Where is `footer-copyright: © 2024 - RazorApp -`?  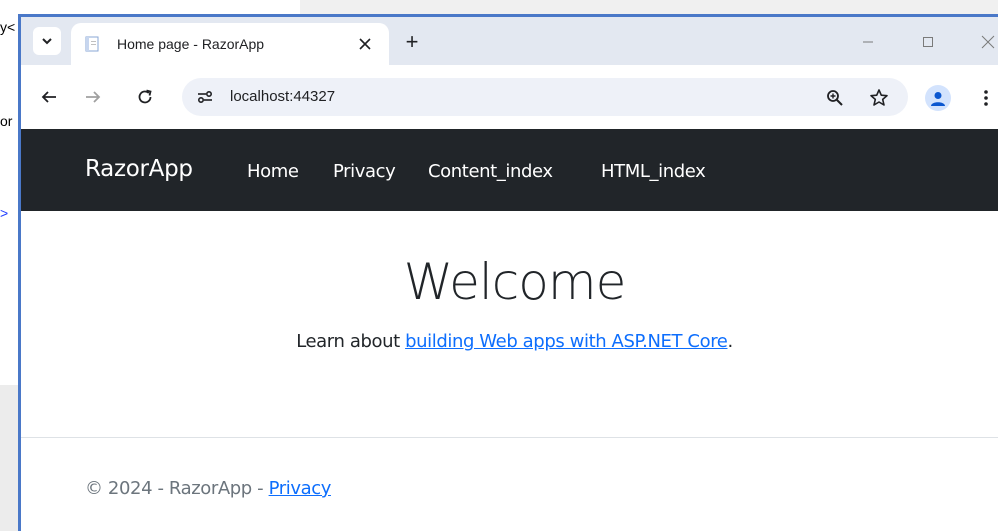 footer-copyright: © 2024 - RazorApp - is located at coordinates (177, 488).